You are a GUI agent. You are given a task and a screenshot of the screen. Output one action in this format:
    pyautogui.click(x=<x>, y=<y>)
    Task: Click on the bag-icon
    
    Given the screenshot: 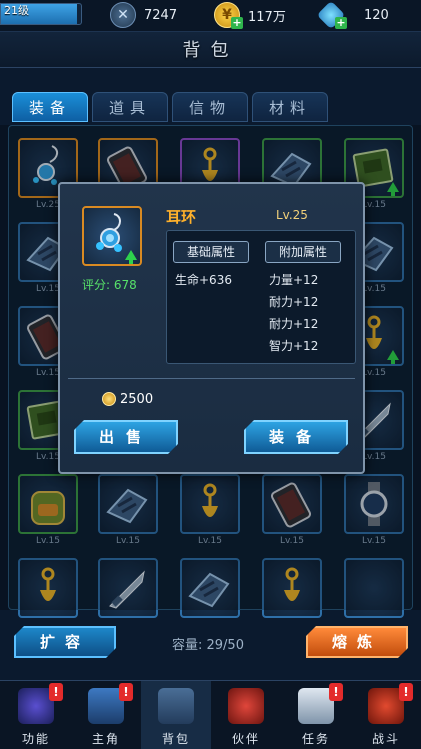 What is the action you would take?
    pyautogui.click(x=176, y=706)
    